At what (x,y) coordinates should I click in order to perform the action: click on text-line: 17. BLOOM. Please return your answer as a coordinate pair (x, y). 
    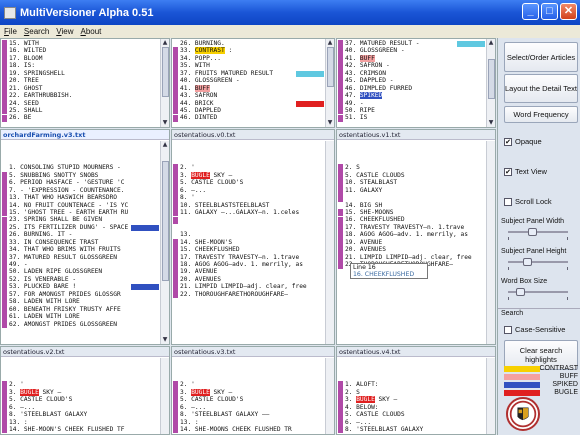
    Looking at the image, I should click on (84, 58).